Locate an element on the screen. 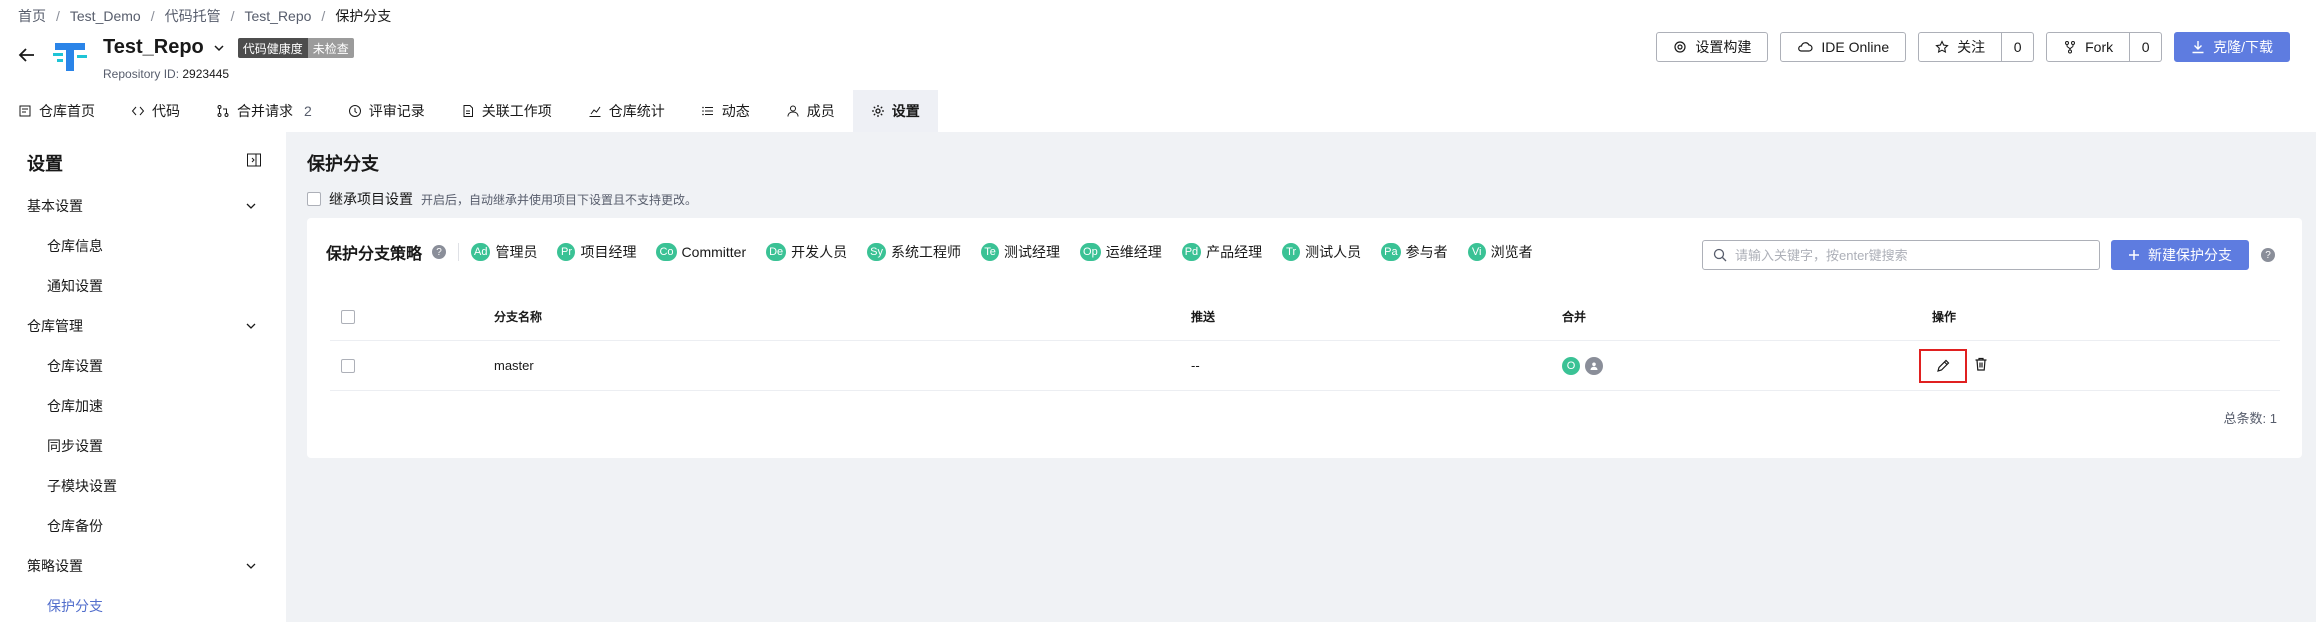 The image size is (2316, 622). sidebar-item-repo-backup: 仓库备份 is located at coordinates (75, 526).